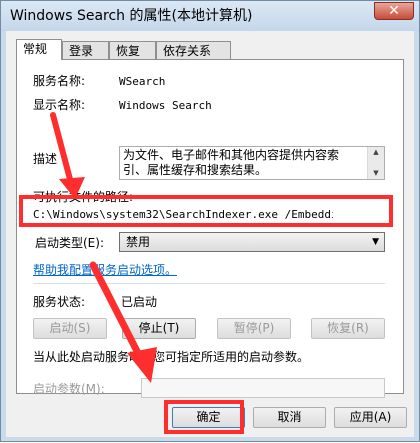  Describe the element at coordinates (132, 50) in the screenshot. I see `tab-recovery: 恢复` at that location.